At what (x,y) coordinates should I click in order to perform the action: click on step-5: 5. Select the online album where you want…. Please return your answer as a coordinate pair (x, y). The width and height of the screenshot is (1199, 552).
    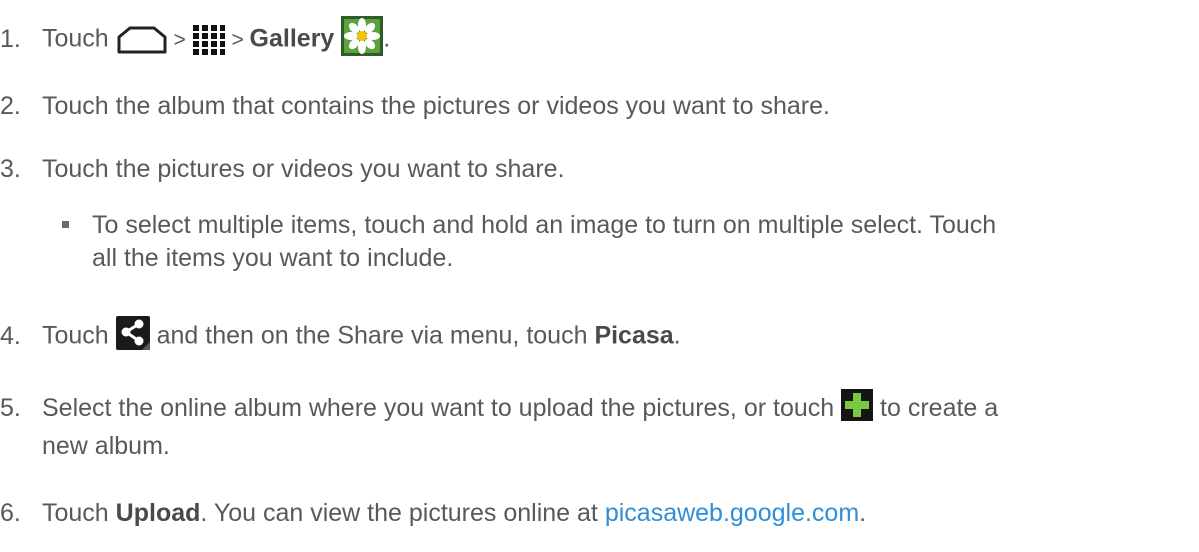
    Looking at the image, I should click on (595, 426).